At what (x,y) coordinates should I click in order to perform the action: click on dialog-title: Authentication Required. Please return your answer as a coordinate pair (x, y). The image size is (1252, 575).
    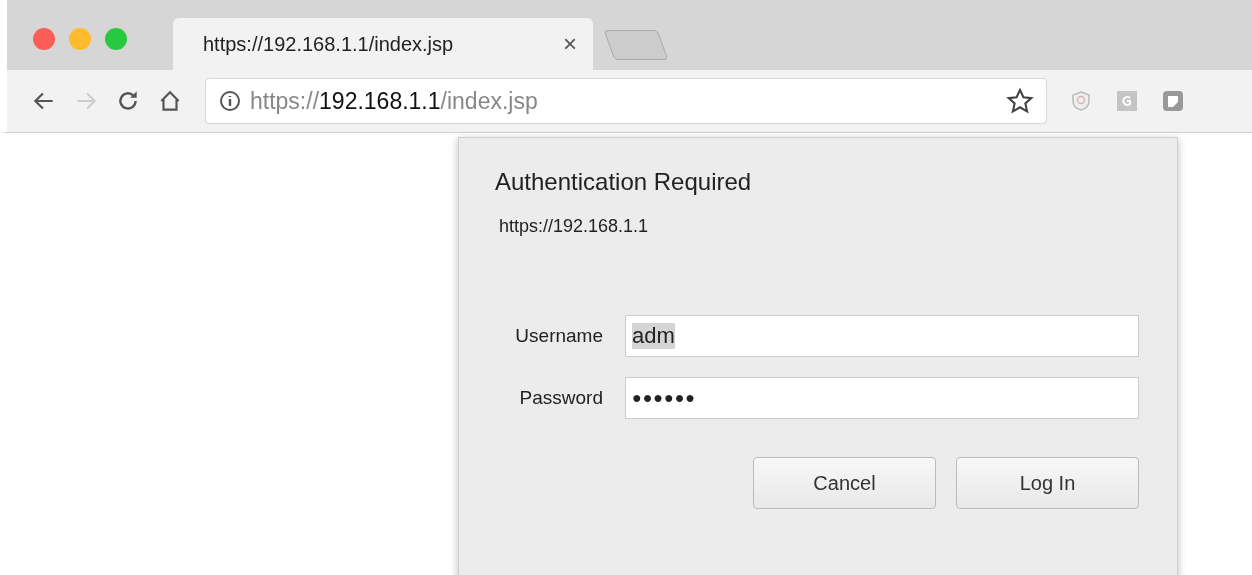
    Looking at the image, I should click on (624, 182).